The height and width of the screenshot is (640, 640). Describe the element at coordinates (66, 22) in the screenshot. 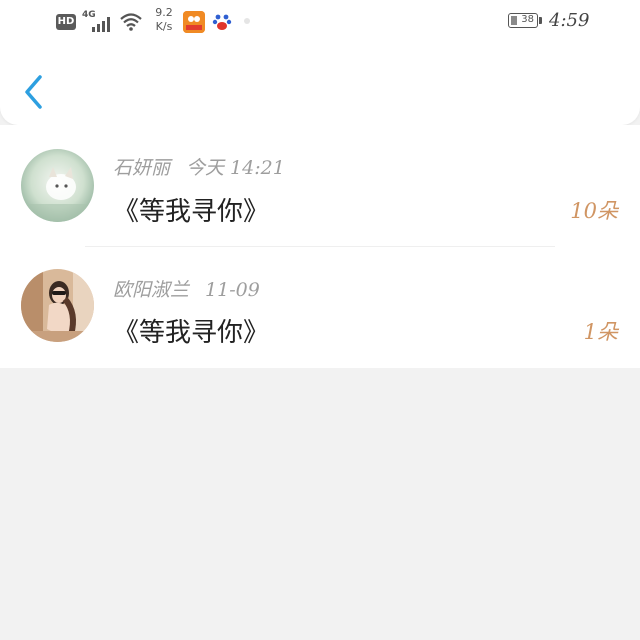

I see `hd-badge: HD` at that location.